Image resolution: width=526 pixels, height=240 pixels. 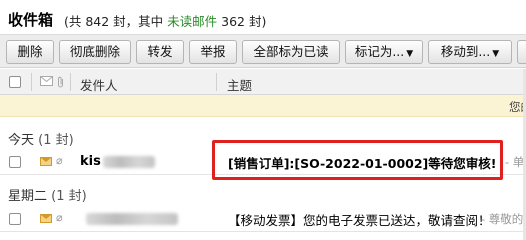 What do you see at coordinates (192, 21) in the screenshot?
I see `unread-mail-link: 未读邮件` at bounding box center [192, 21].